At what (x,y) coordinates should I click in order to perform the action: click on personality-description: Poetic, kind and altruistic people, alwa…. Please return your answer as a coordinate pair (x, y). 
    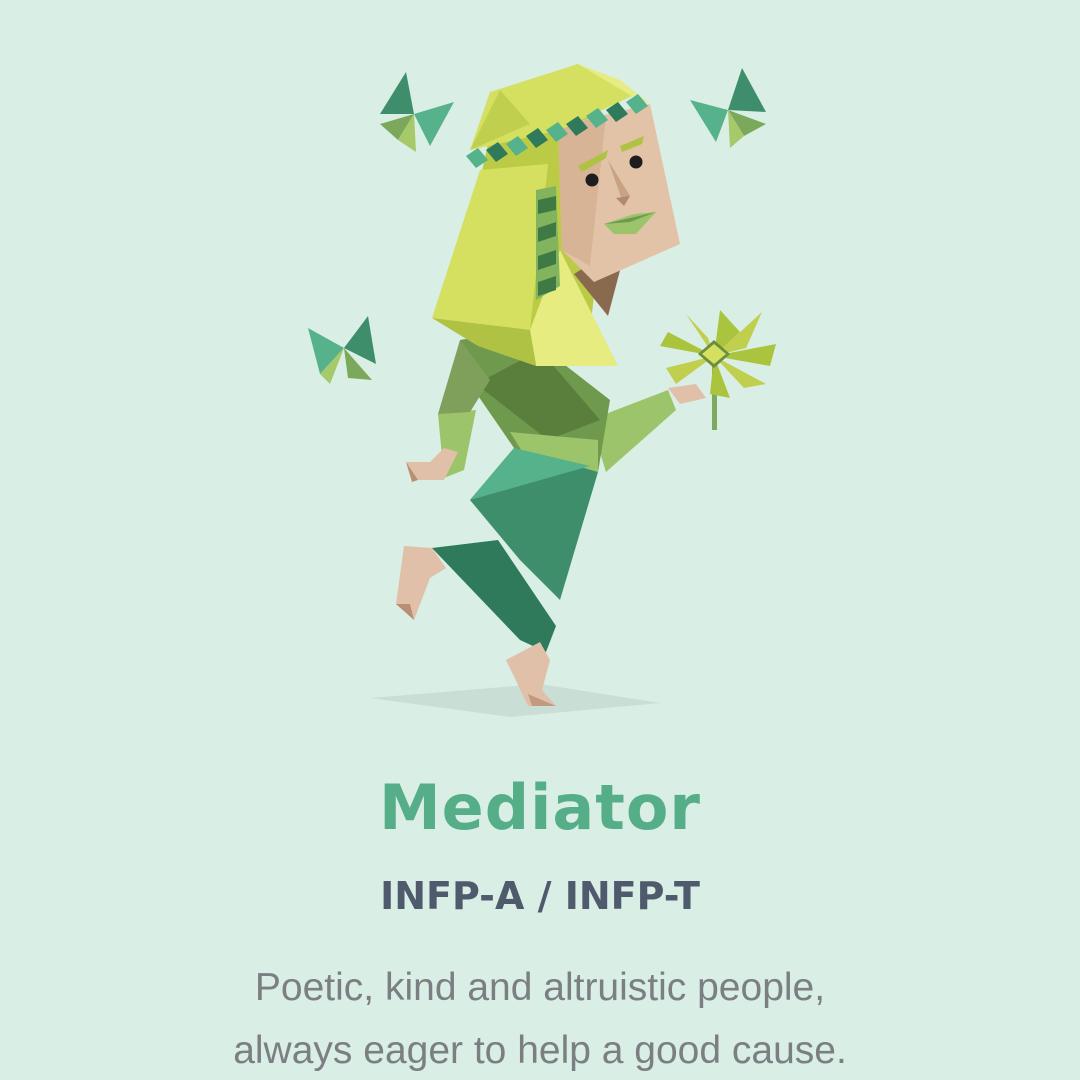
    Looking at the image, I should click on (540, 1018).